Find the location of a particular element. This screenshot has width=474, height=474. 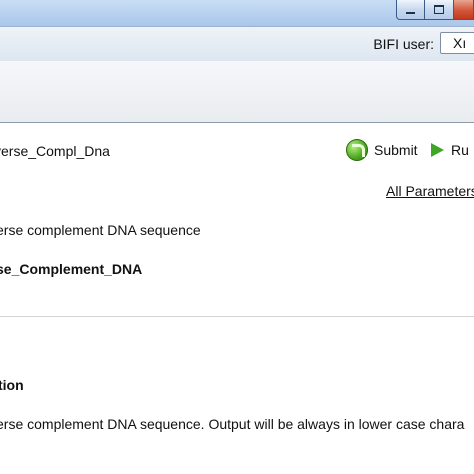

all-parameters-link: All Parameters is located at coordinates (430, 191).